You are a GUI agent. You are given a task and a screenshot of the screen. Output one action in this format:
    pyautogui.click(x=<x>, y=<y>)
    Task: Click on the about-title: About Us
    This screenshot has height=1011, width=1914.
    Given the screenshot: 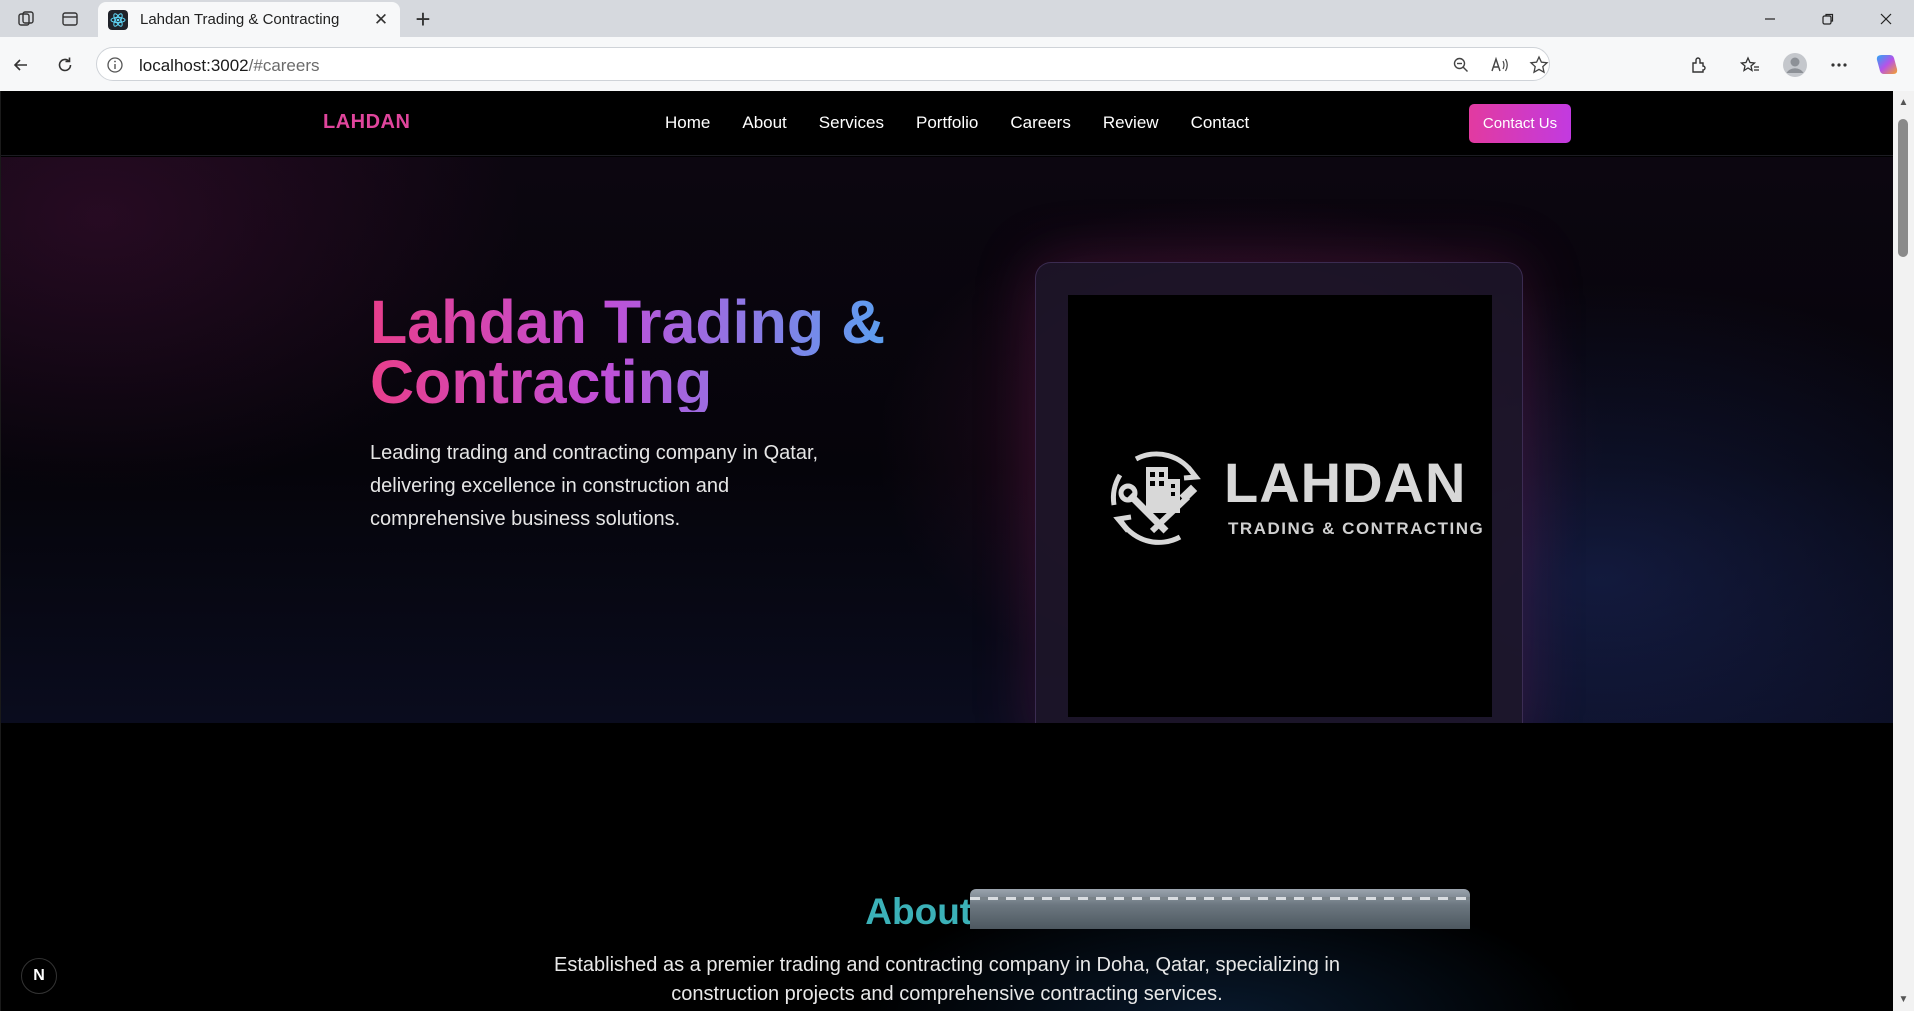 What is the action you would take?
    pyautogui.click(x=947, y=911)
    